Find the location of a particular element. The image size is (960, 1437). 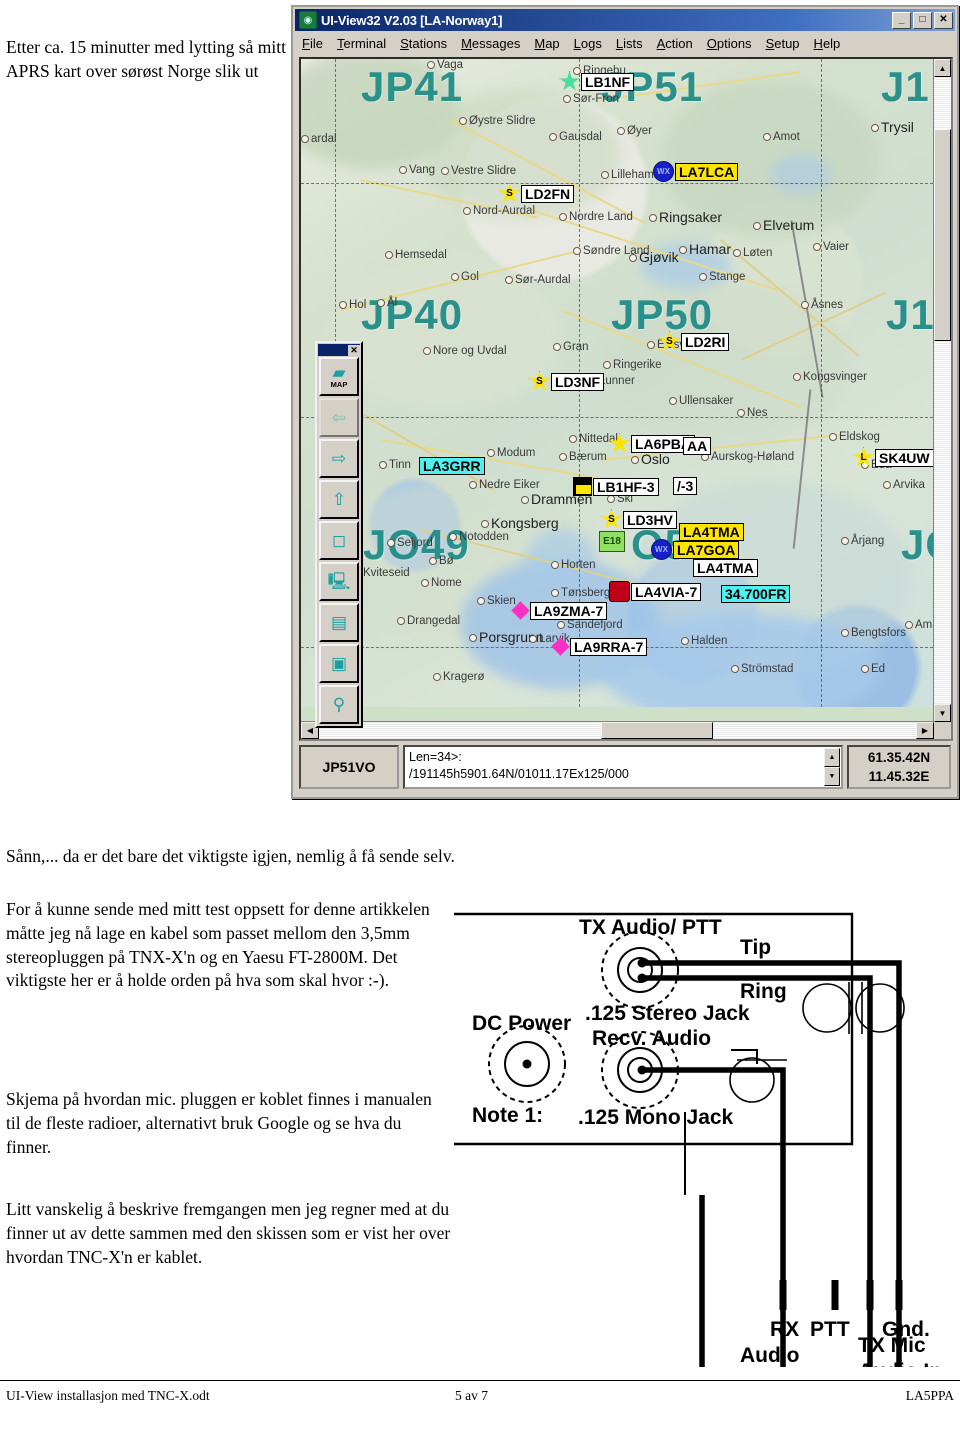

back-arrow-button: ⇦ is located at coordinates (339, 417).